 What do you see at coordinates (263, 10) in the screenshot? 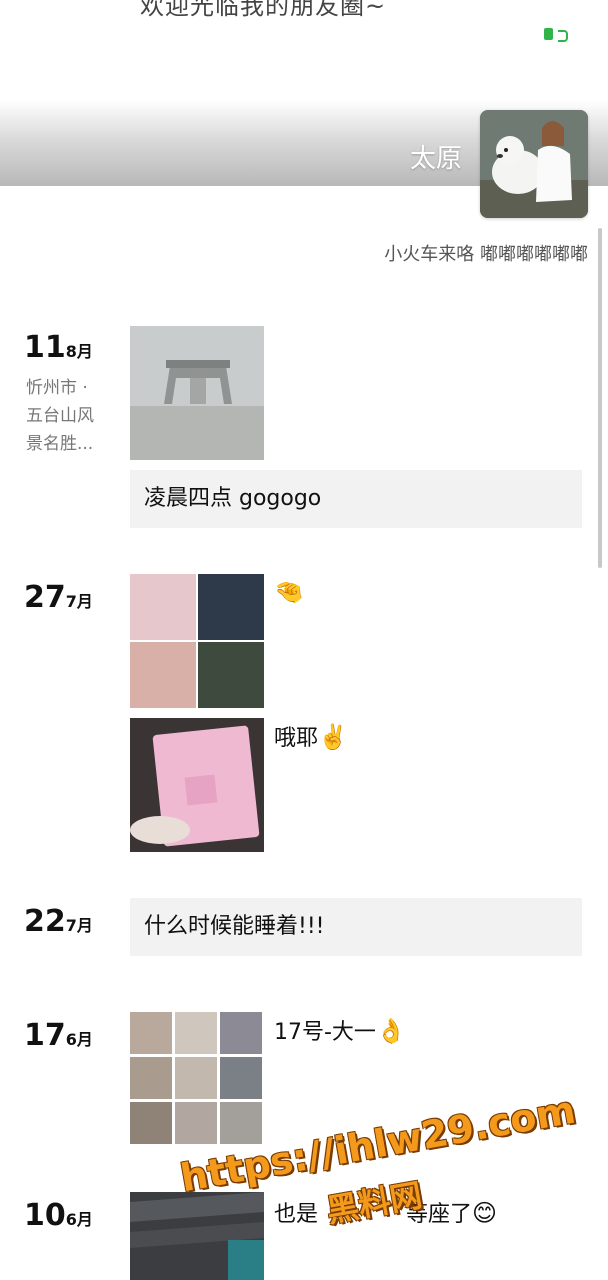
I see `cover-title: 欢迎光临我的朋友圈~` at bounding box center [263, 10].